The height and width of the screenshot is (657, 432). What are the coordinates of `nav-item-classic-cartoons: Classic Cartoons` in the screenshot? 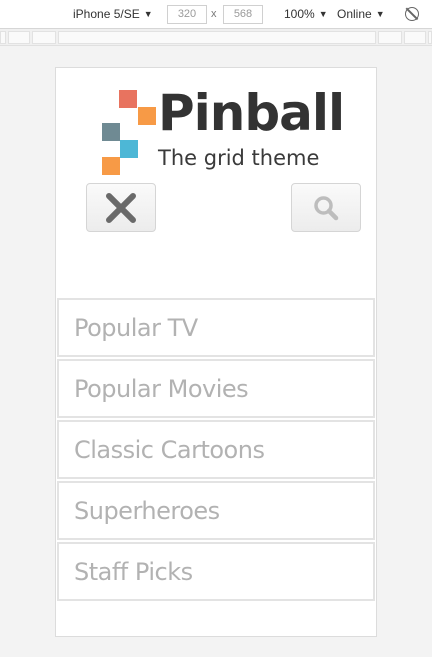 It's located at (216, 449).